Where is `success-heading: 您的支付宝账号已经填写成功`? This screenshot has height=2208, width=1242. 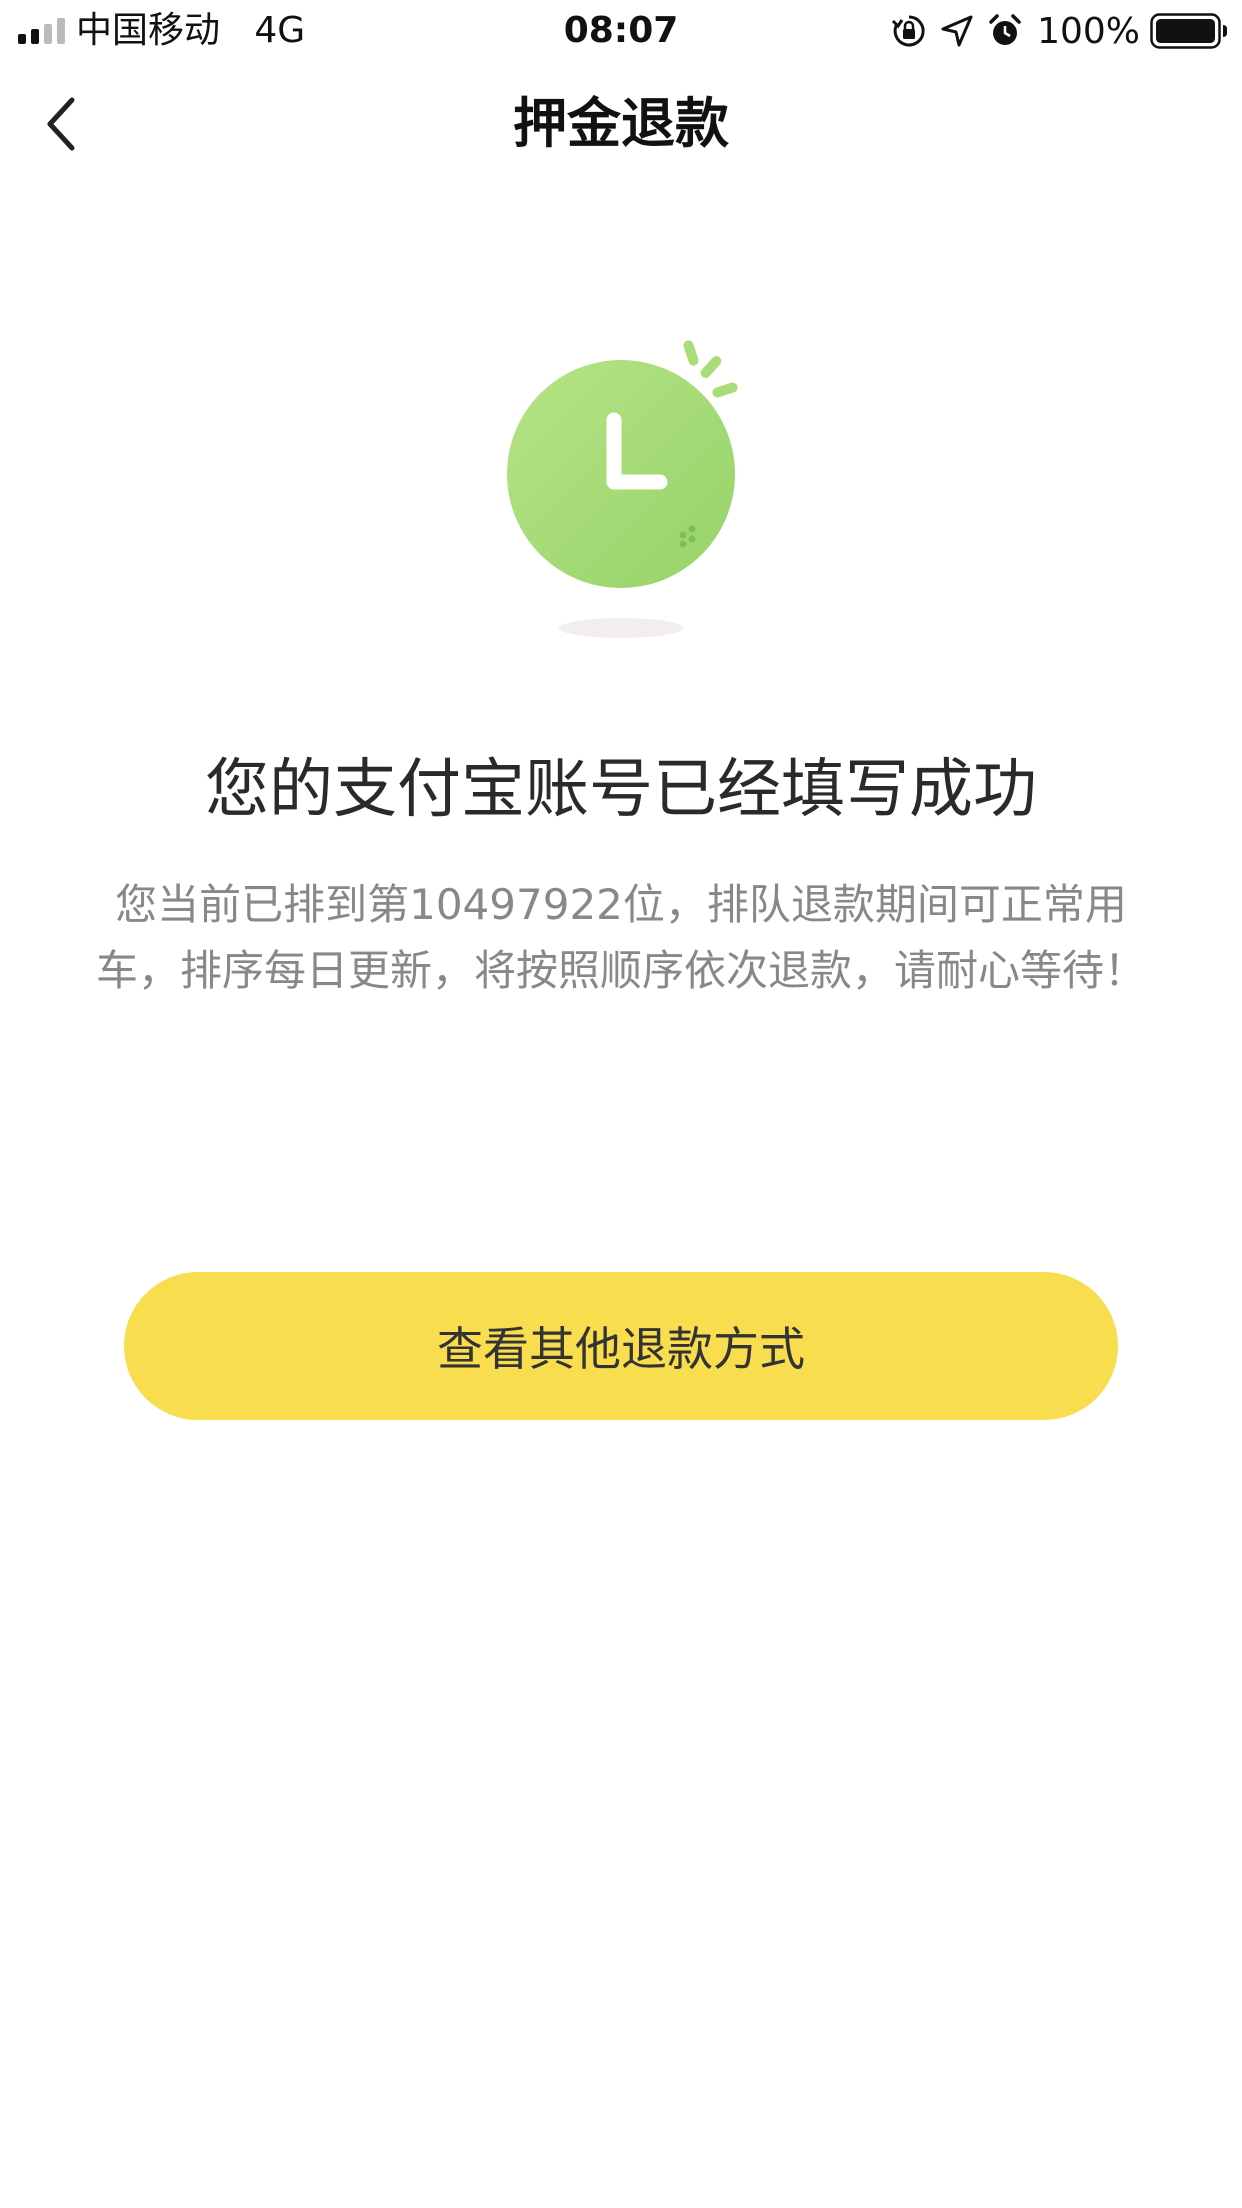
success-heading: 您的支付宝账号已经填写成功 is located at coordinates (621, 790).